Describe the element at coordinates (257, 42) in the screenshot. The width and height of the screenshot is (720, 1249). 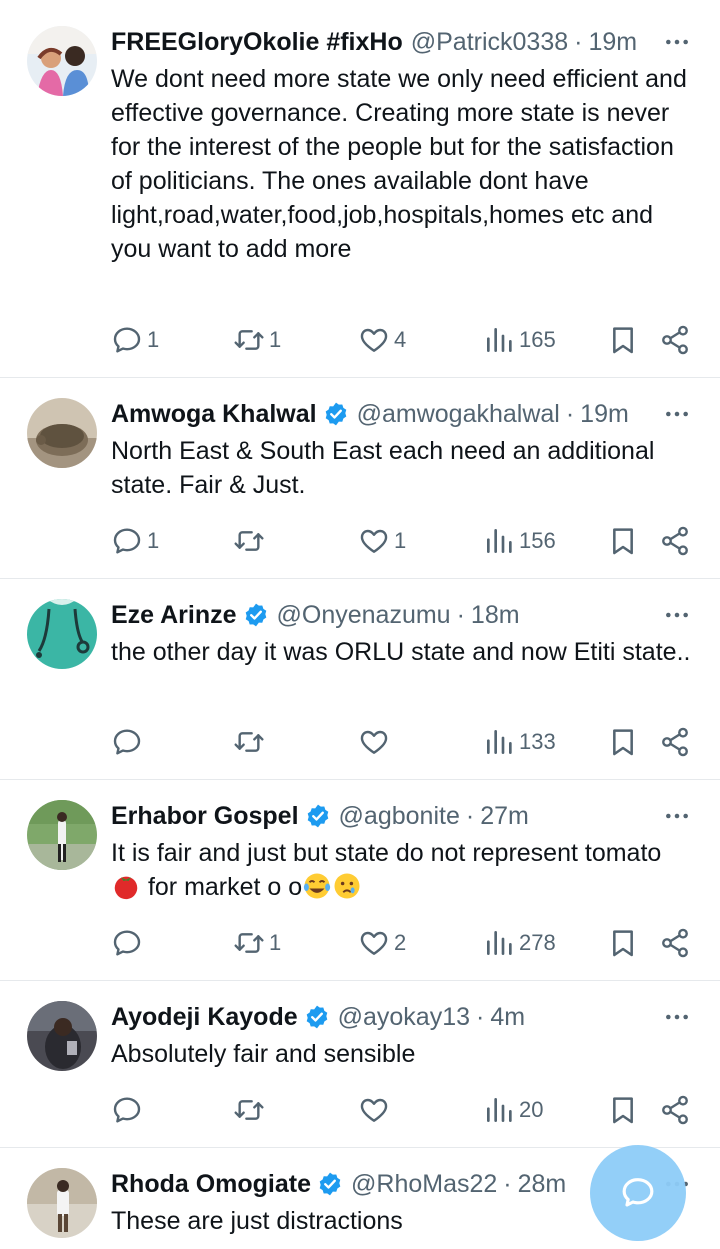
I see `display-name: FREEGloryOkolie #fixHo` at that location.